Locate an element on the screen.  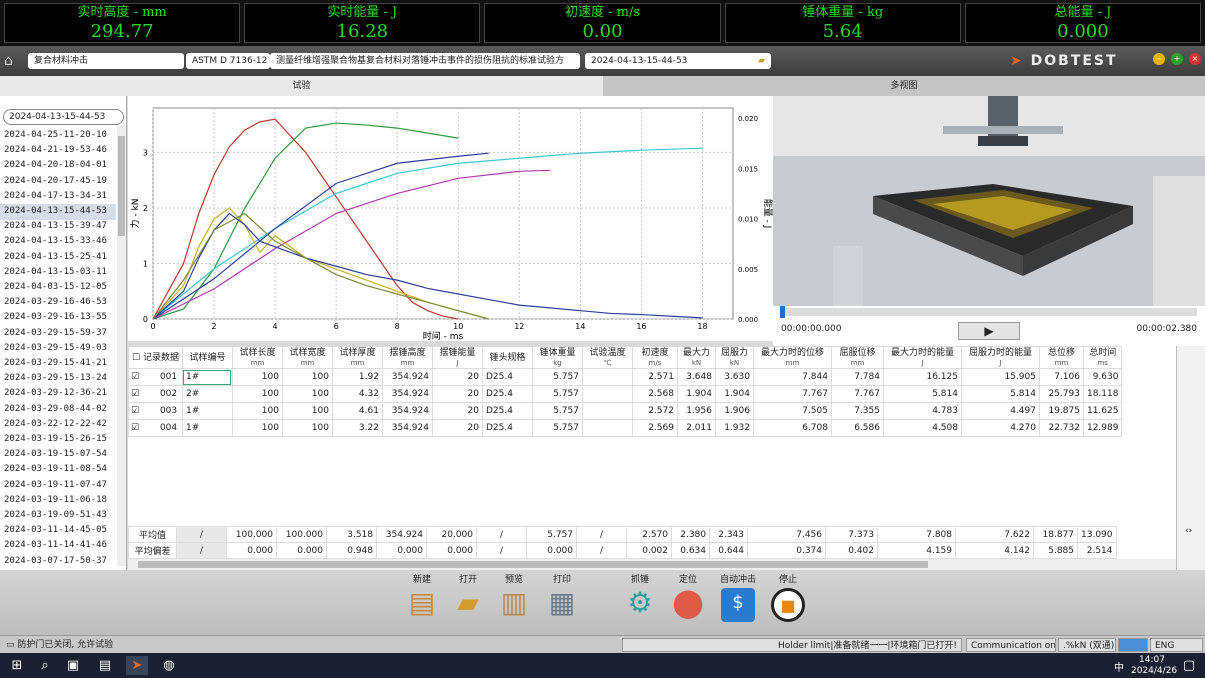
list-item: 2024-04-17-13-34-31 is located at coordinates (58, 197).